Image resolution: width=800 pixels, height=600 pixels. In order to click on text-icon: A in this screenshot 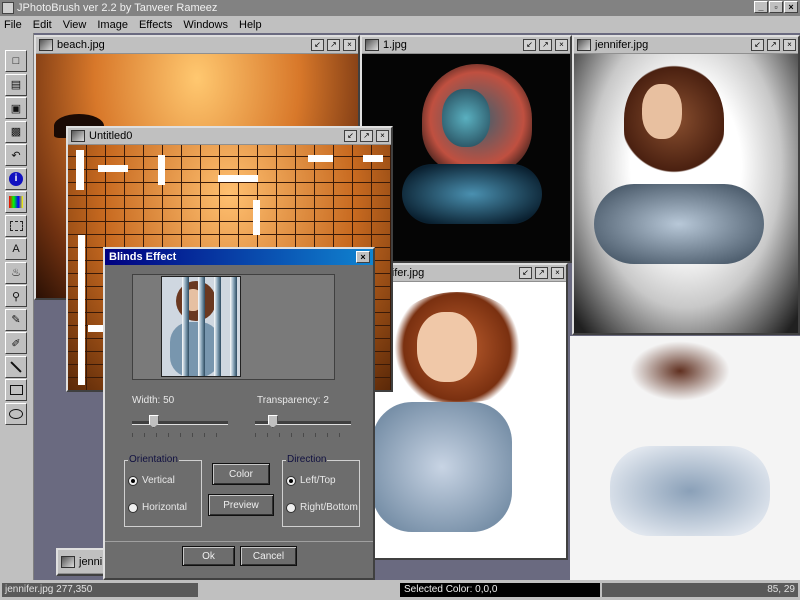, I will do `click(16, 249)`.